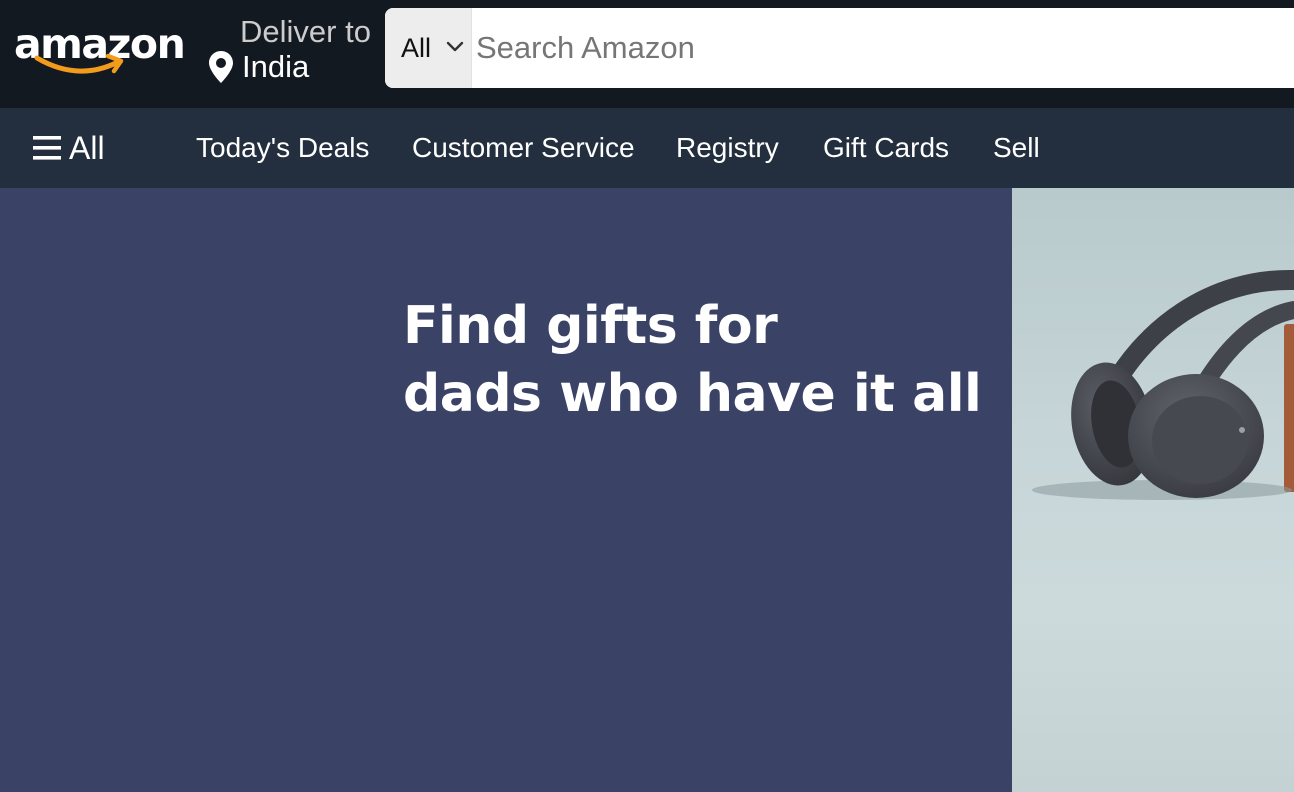 The width and height of the screenshot is (1294, 792). What do you see at coordinates (455, 46) in the screenshot?
I see `chevron-down-icon` at bounding box center [455, 46].